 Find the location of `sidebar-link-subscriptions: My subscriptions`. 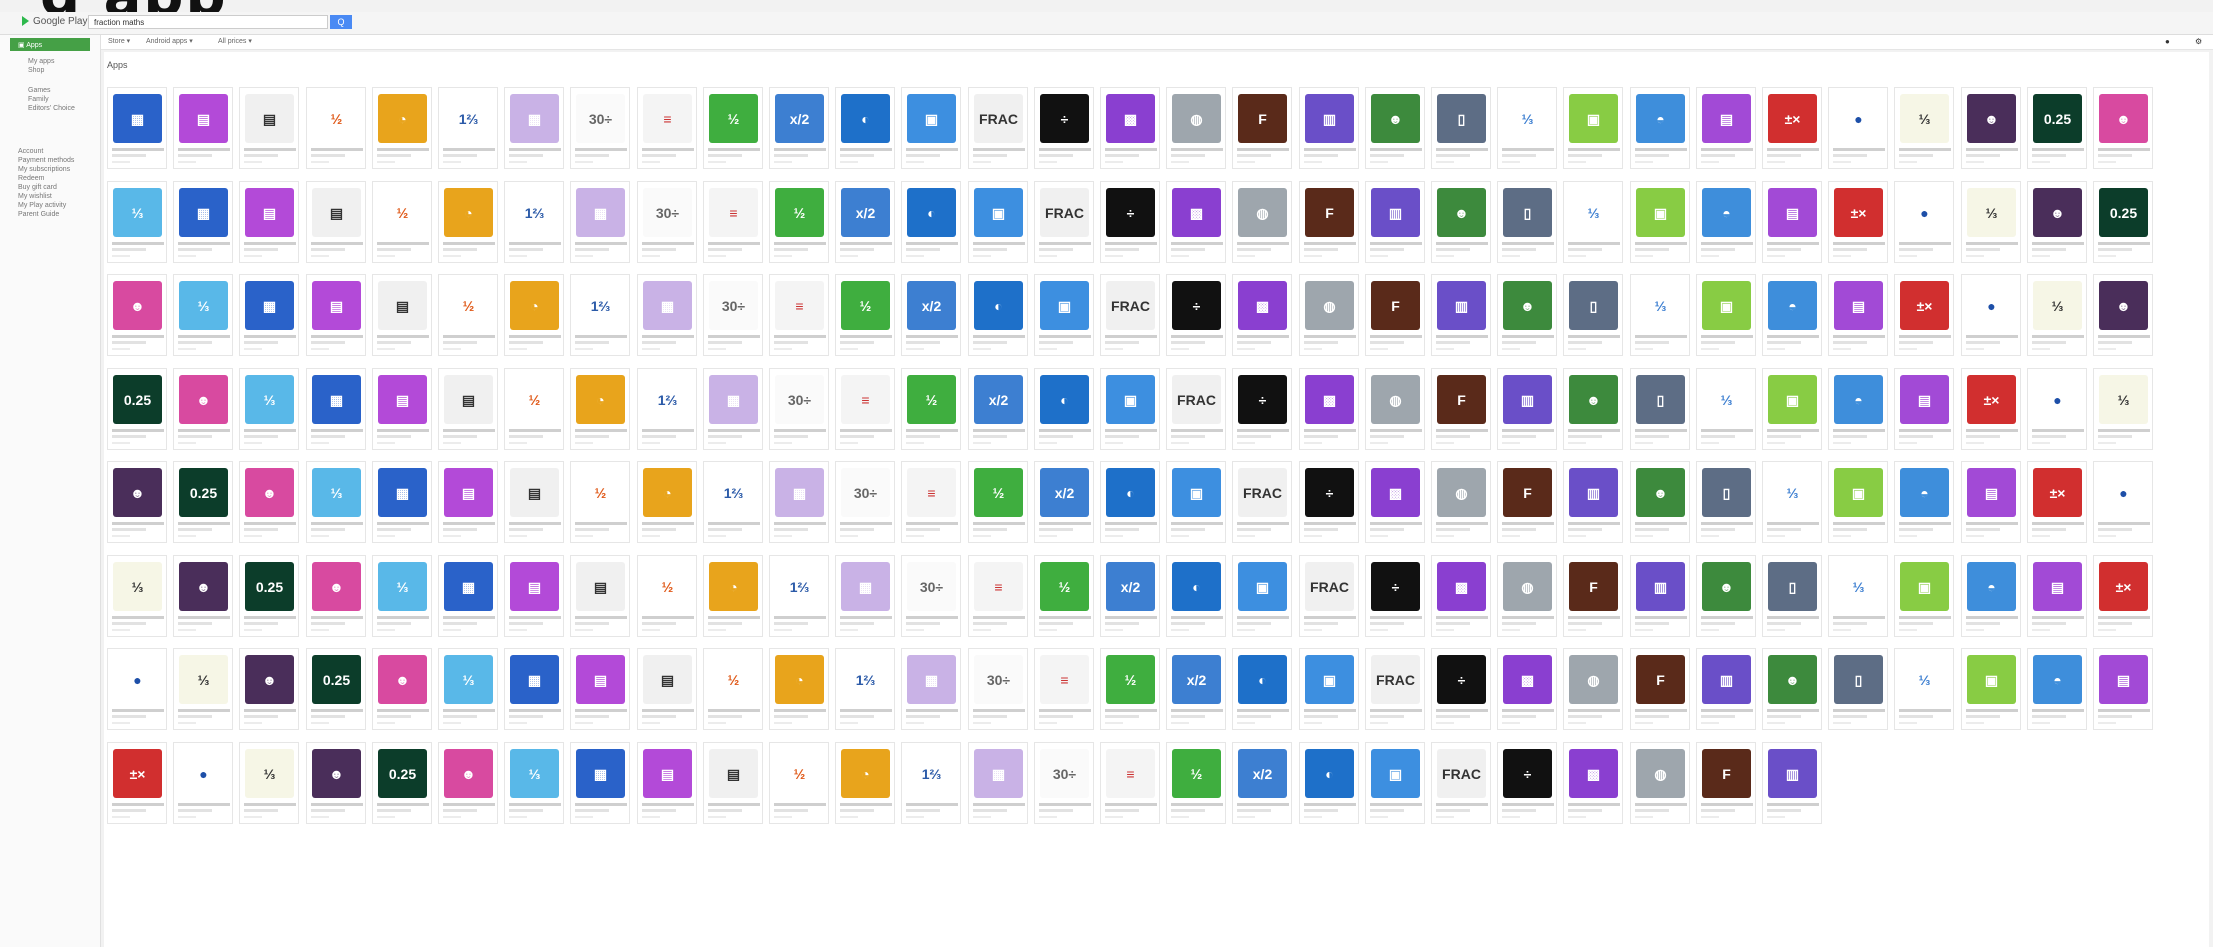

sidebar-link-subscriptions: My subscriptions is located at coordinates (44, 169).